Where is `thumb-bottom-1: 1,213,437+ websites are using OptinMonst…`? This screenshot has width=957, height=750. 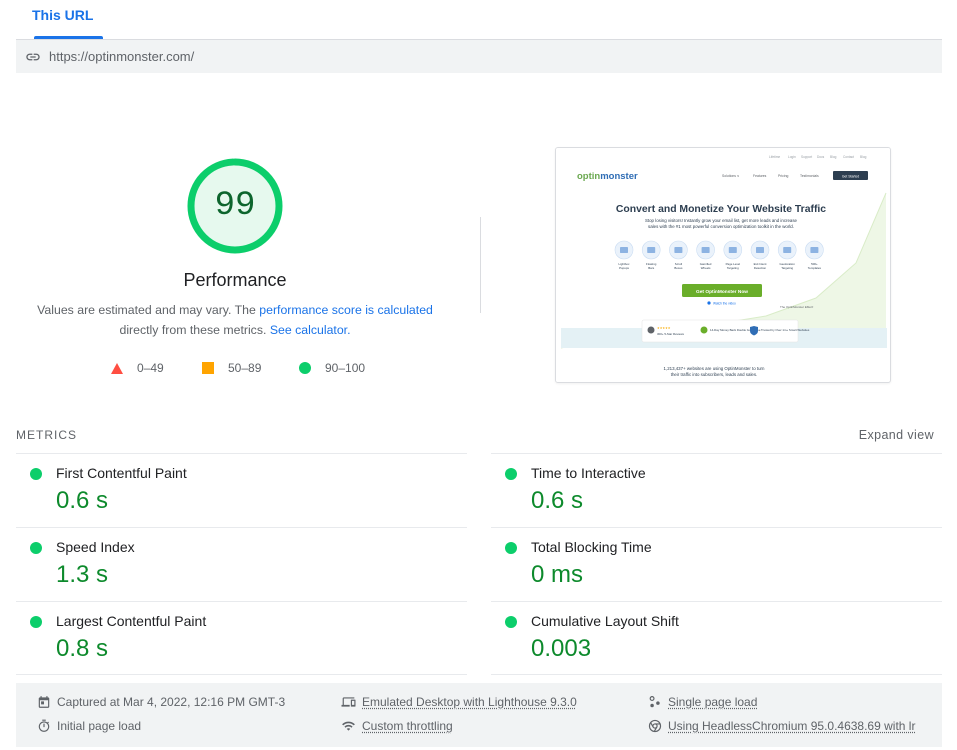
thumb-bottom-1: 1,213,437+ websites are using OptinMonst… is located at coordinates (714, 368).